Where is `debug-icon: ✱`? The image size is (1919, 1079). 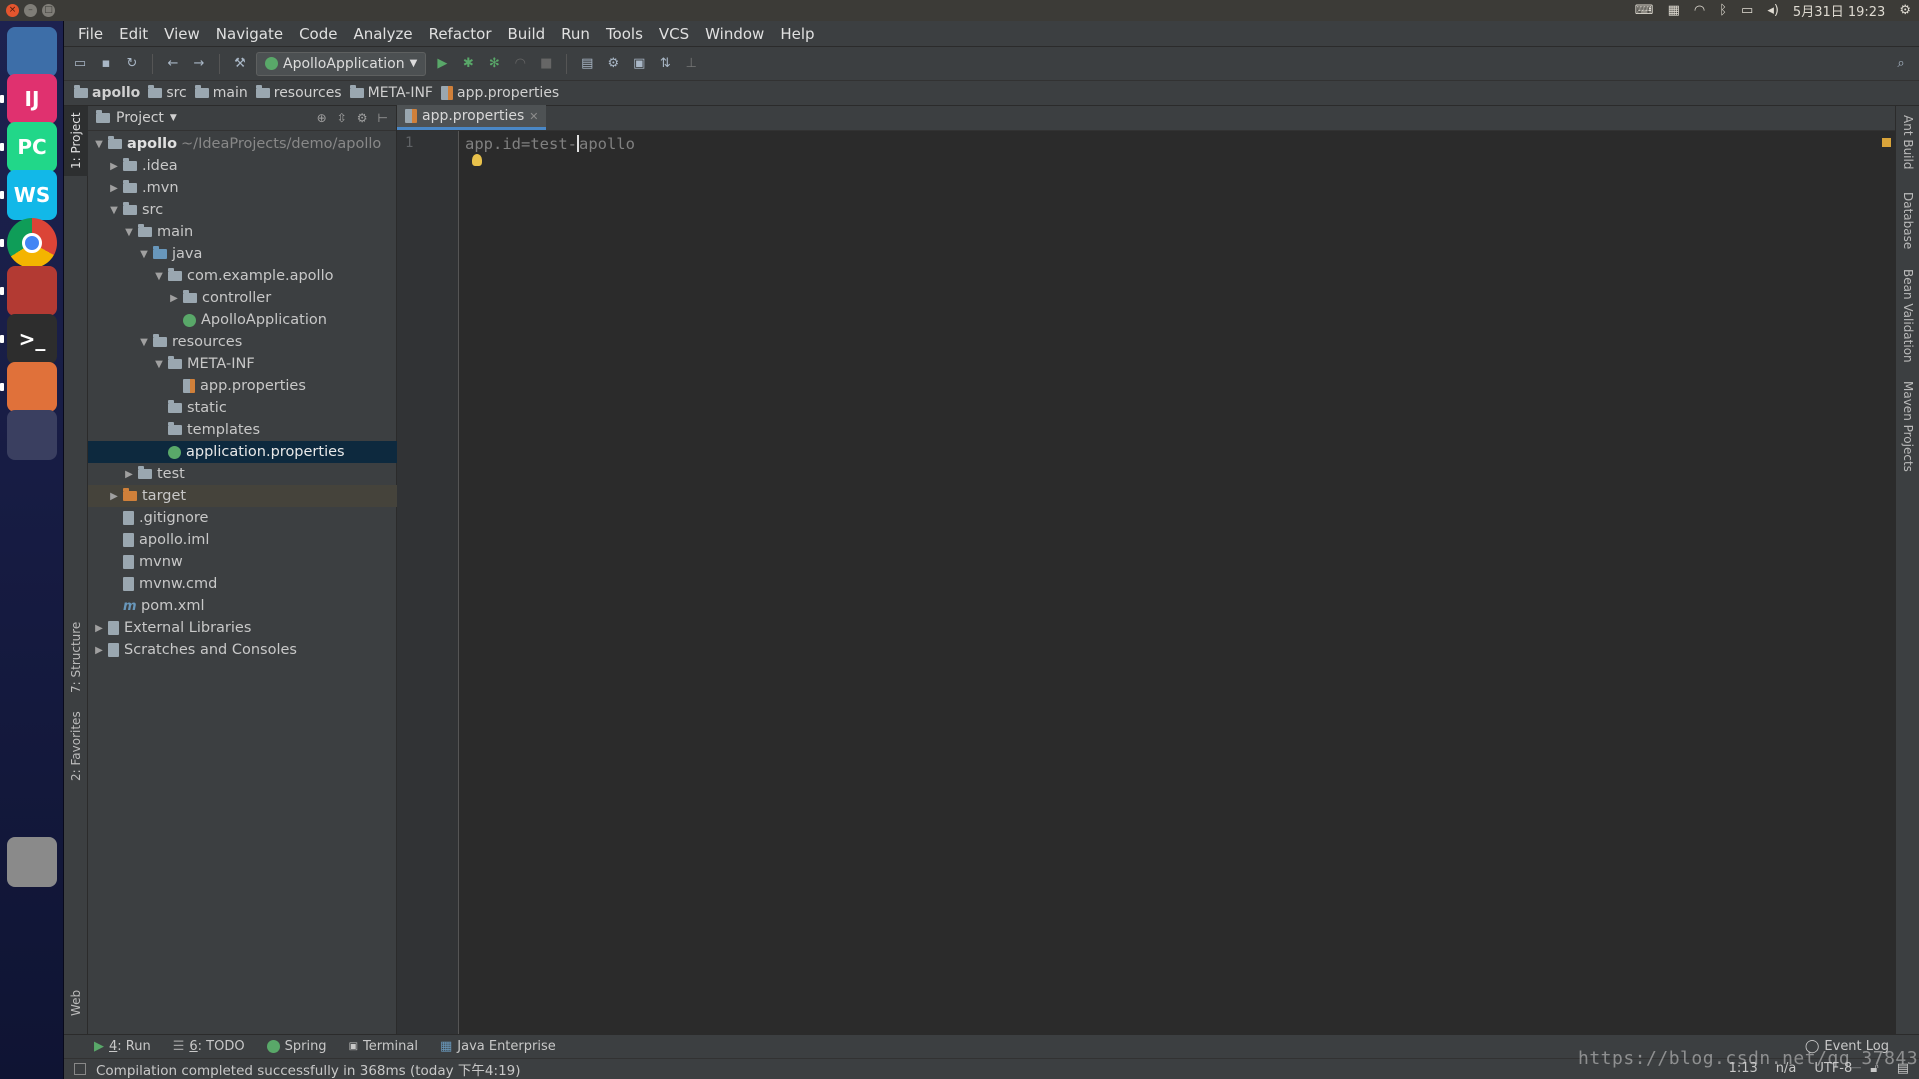 debug-icon: ✱ is located at coordinates (468, 64).